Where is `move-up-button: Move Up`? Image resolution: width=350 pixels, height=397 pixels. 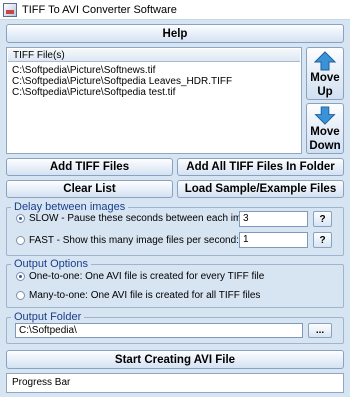
move-up-button: Move Up is located at coordinates (325, 73).